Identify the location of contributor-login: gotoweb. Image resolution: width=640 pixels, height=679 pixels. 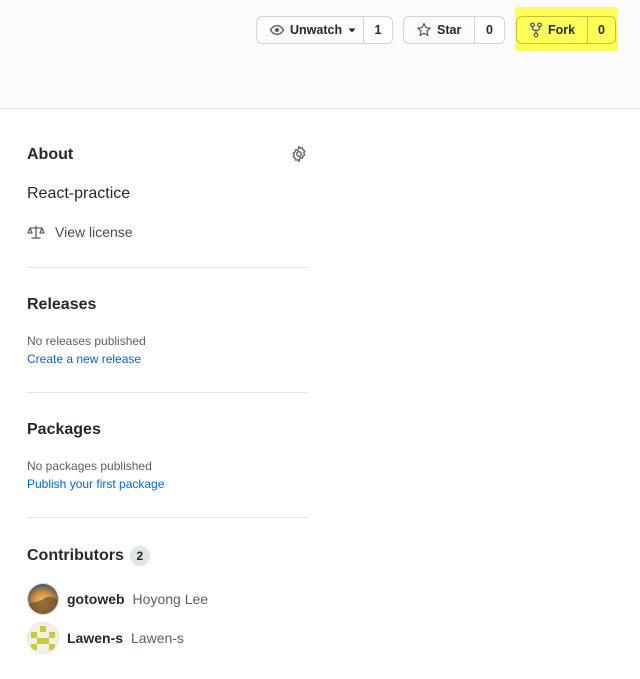
(96, 599).